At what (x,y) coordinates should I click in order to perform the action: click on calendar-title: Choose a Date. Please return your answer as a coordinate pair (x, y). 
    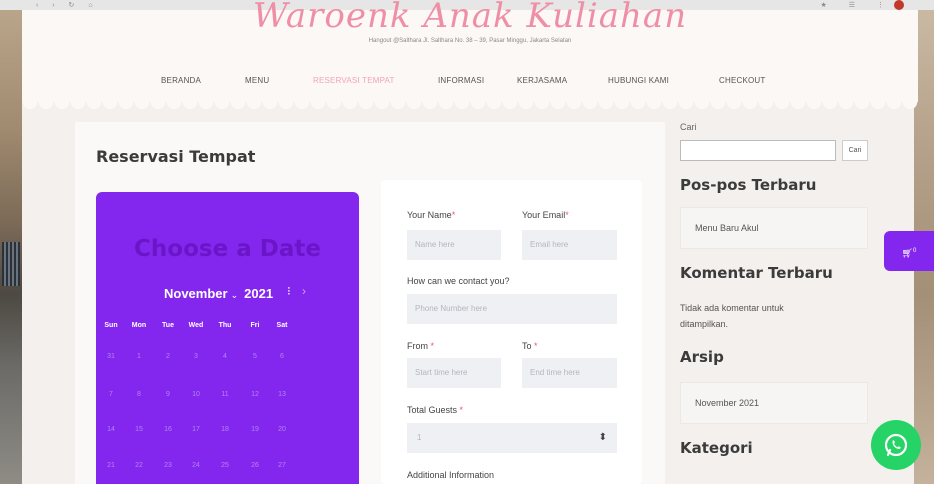
    Looking at the image, I should click on (227, 249).